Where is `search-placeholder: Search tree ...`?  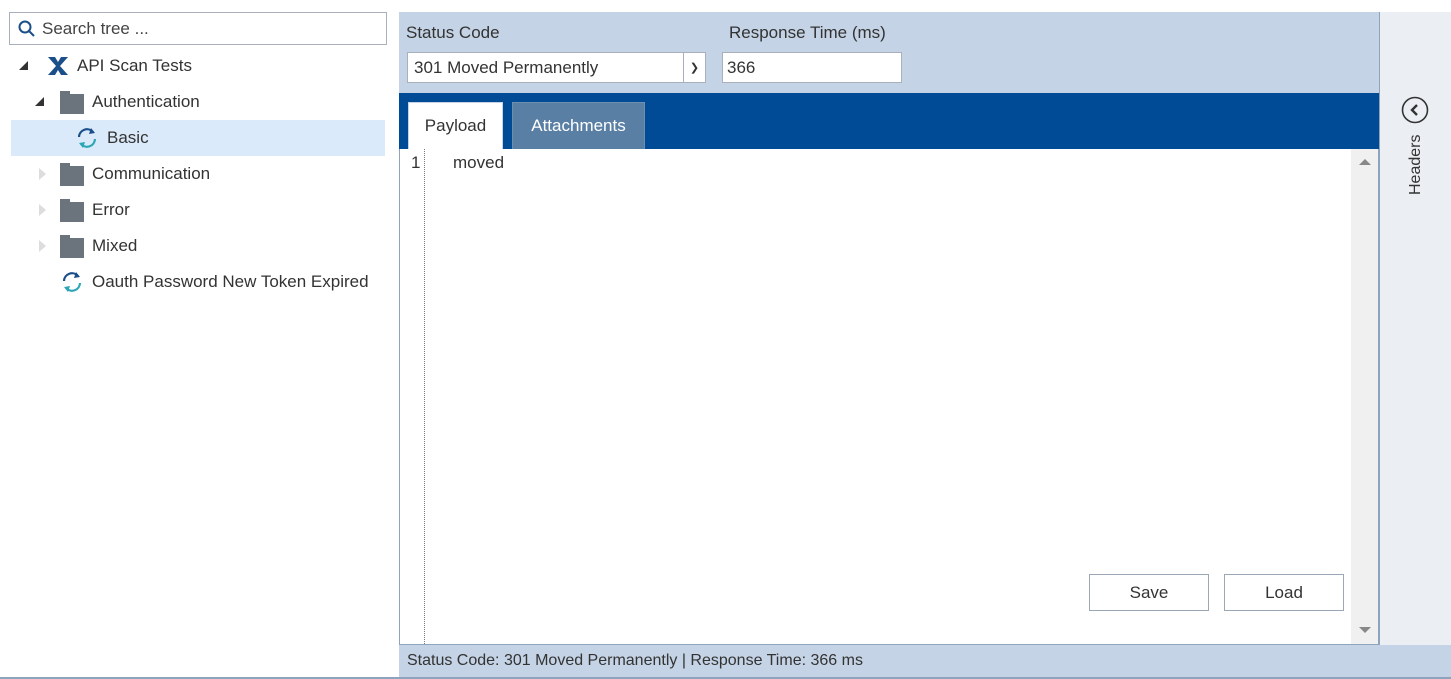
search-placeholder: Search tree ... is located at coordinates (95, 28).